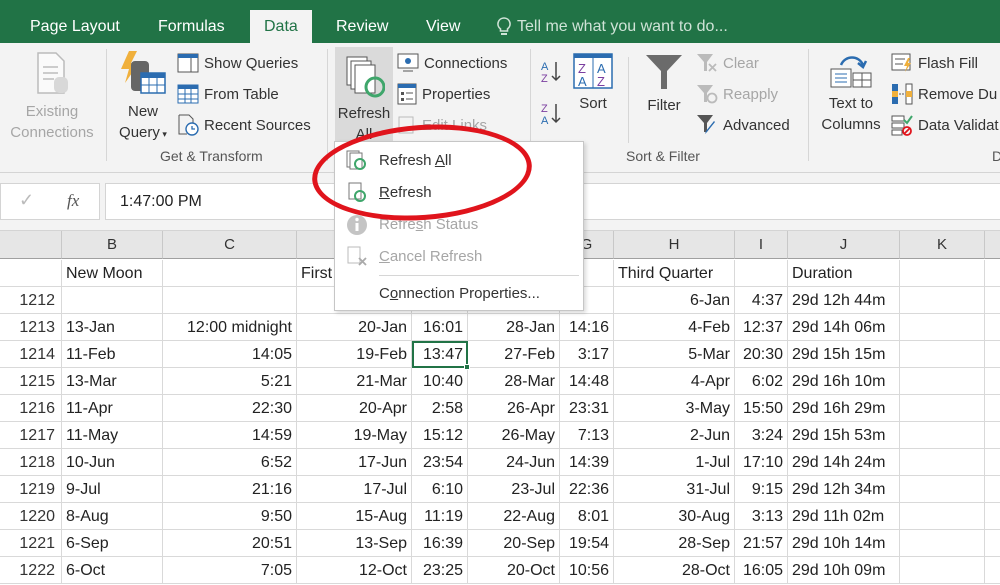  What do you see at coordinates (674, 408) in the screenshot?
I see `cell-h: 3-May` at bounding box center [674, 408].